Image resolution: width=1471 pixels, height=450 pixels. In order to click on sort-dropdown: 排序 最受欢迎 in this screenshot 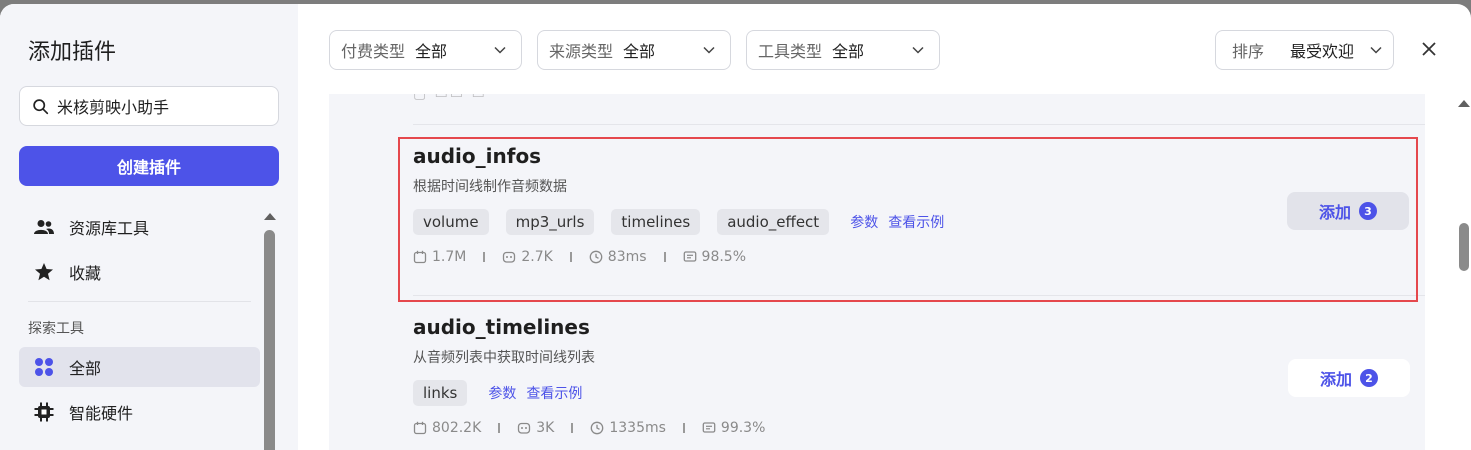, I will do `click(1304, 50)`.